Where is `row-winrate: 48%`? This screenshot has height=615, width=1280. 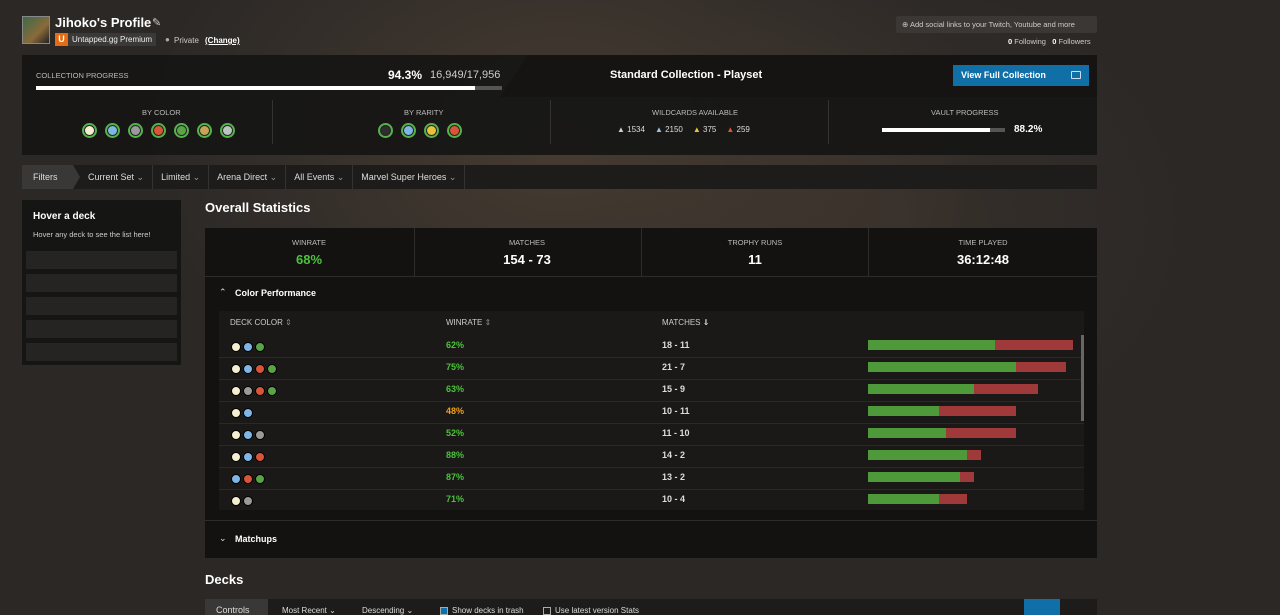 row-winrate: 48% is located at coordinates (455, 411).